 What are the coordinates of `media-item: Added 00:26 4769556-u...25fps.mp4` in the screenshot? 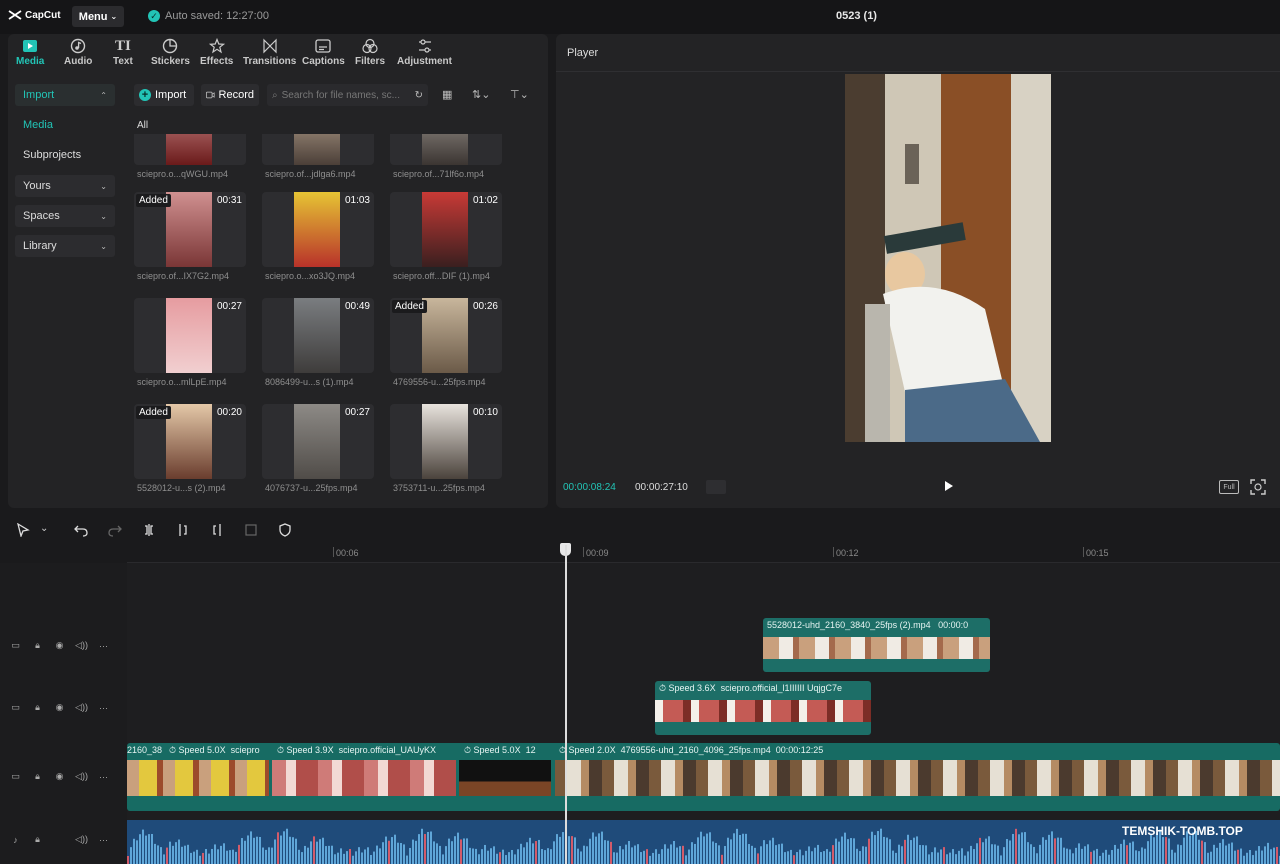 It's located at (446, 342).